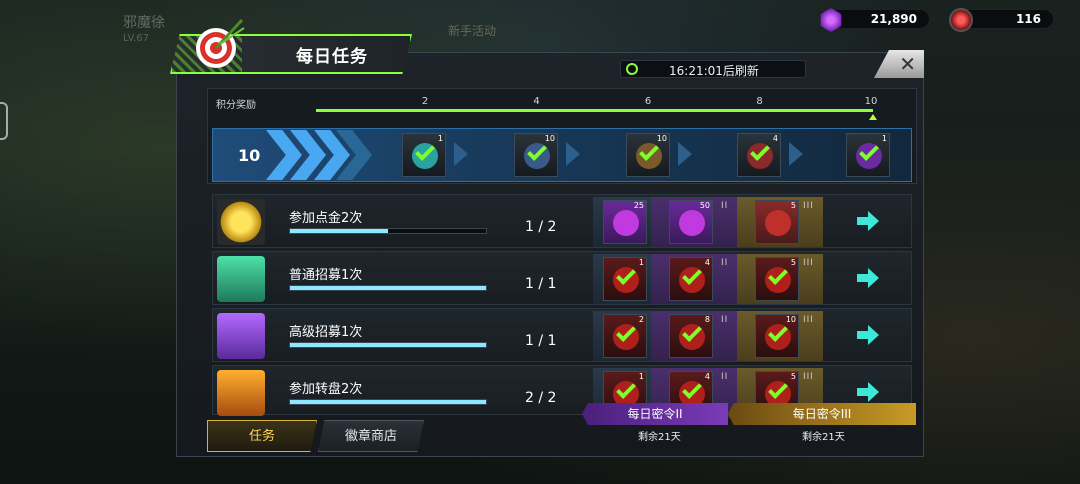 This screenshot has height=484, width=1080. What do you see at coordinates (759, 101) in the screenshot?
I see `points-tick: 8` at bounding box center [759, 101].